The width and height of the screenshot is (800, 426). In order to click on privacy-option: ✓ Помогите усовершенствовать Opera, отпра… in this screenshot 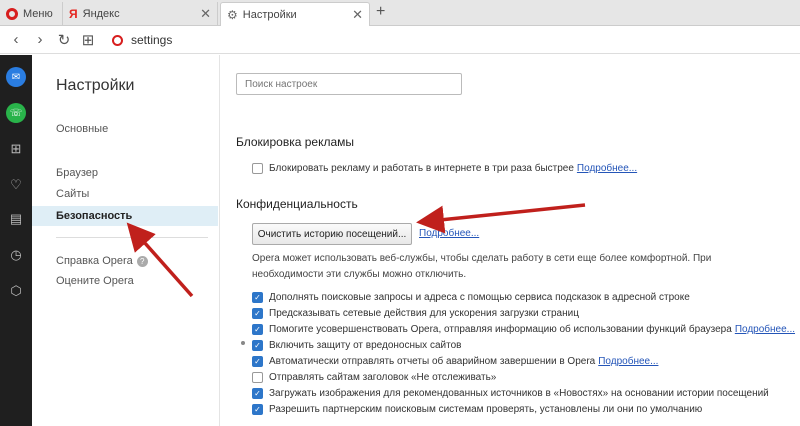, I will do `click(523, 329)`.